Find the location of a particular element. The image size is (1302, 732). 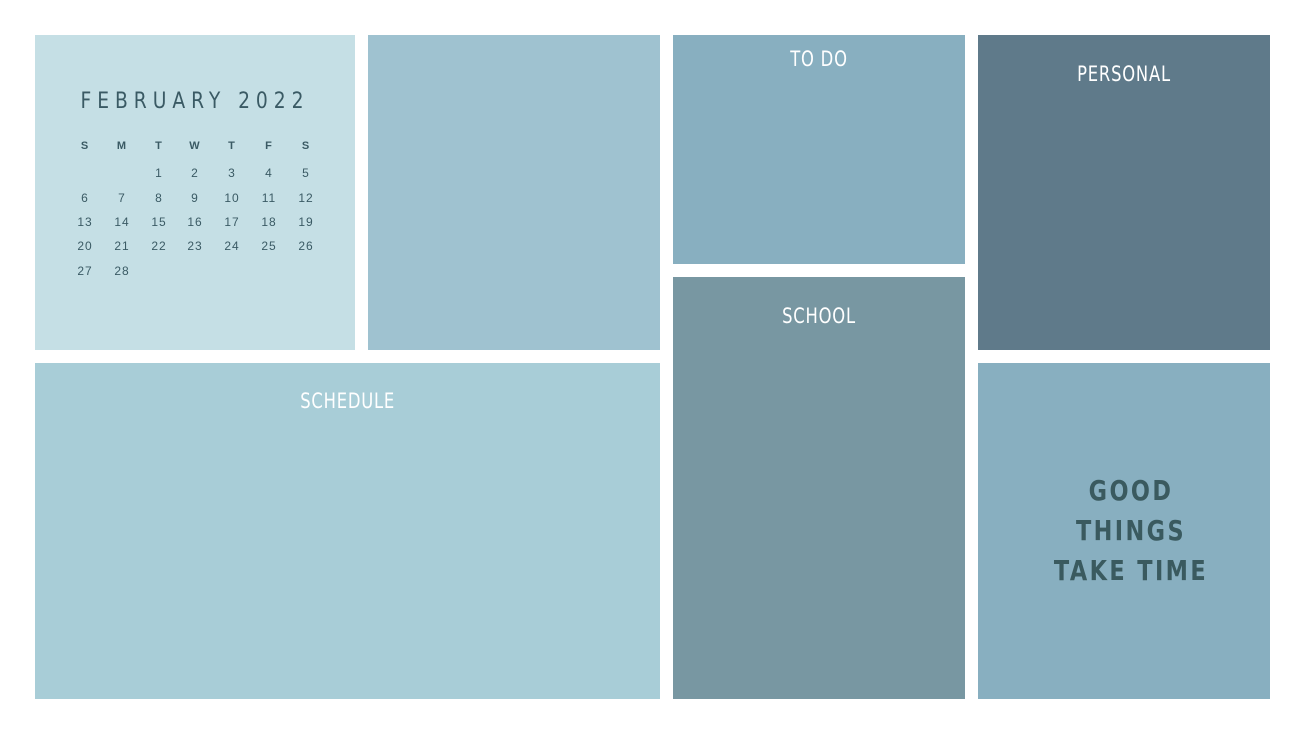

calendar-title: FEBRUARY 2022 is located at coordinates (195, 101).